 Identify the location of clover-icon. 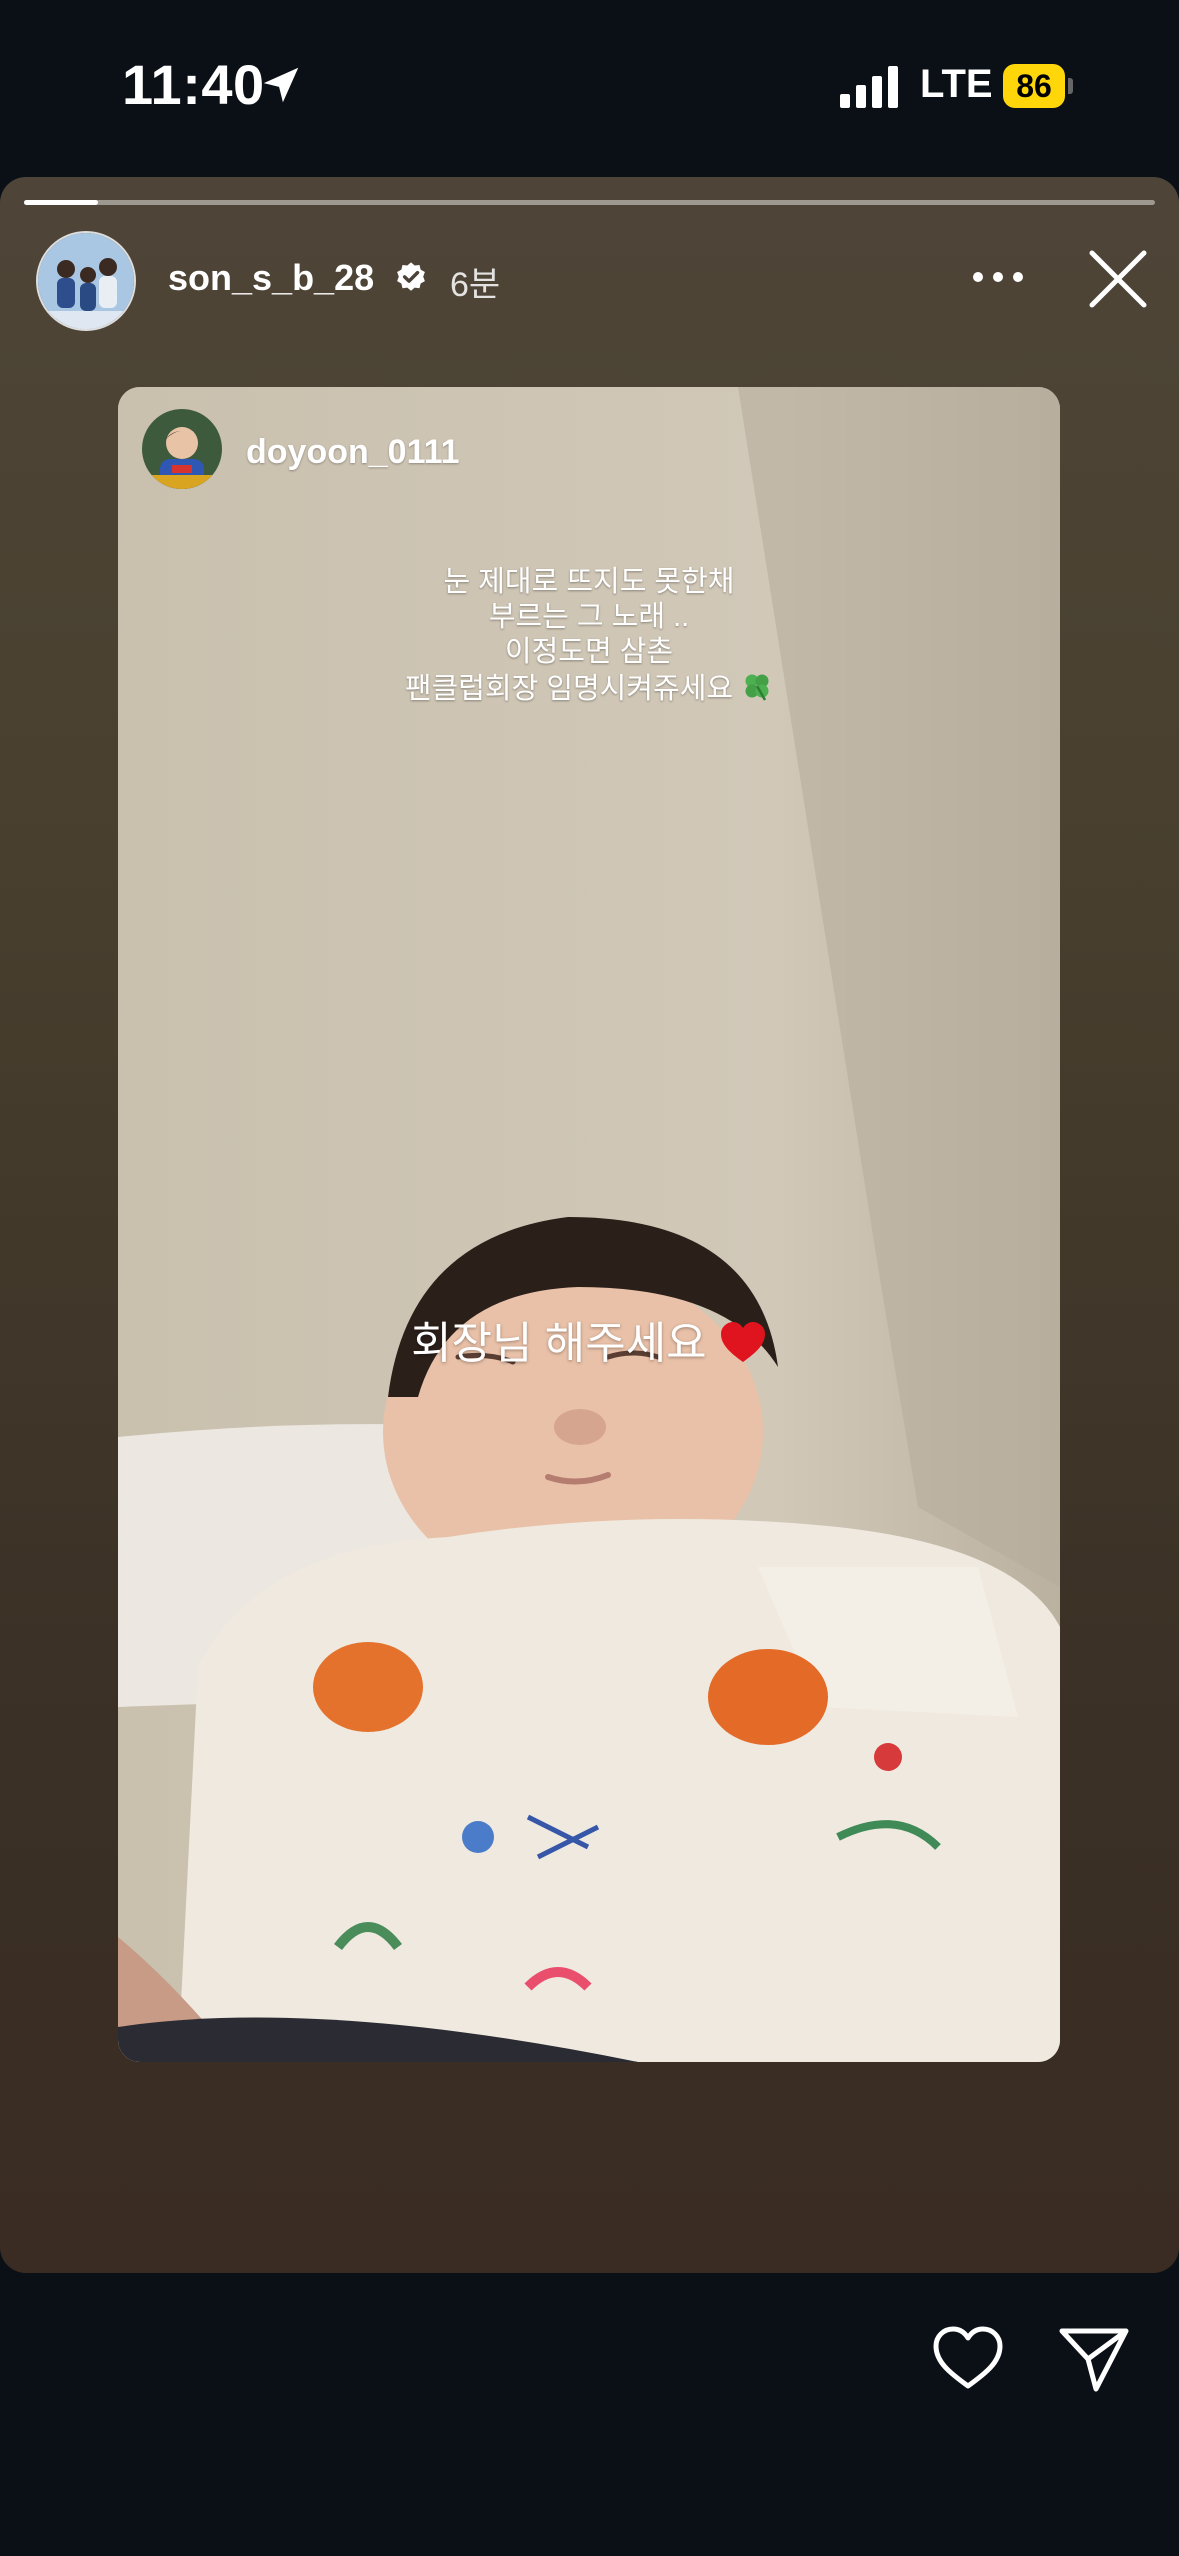
(757, 687).